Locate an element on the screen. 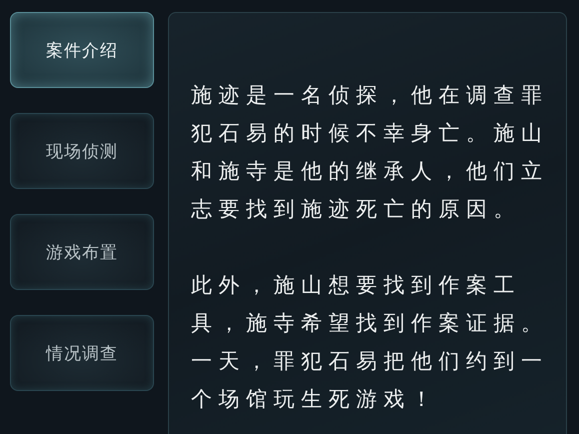  sidebar-tab: 案件介绍 is located at coordinates (82, 50).